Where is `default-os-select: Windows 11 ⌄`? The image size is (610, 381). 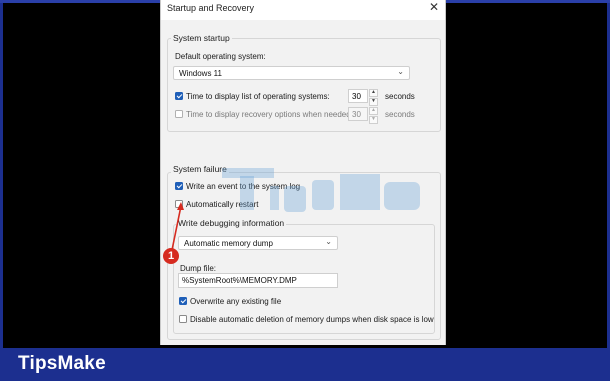
default-os-select: Windows 11 ⌄ is located at coordinates (291, 73).